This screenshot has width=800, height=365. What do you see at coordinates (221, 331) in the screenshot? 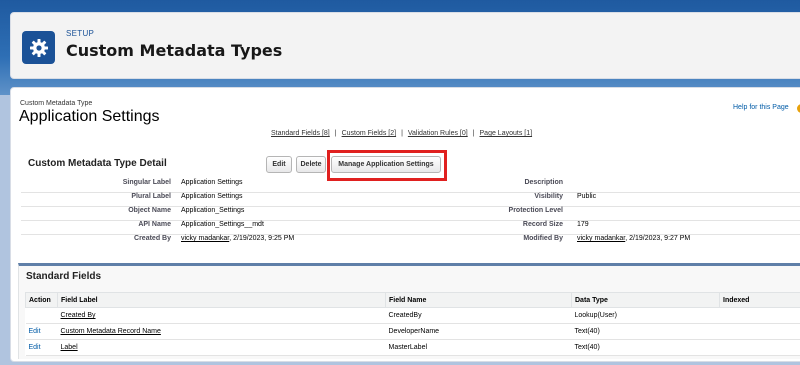
I see `field-label-cell: Custom Metadata Record Name` at bounding box center [221, 331].